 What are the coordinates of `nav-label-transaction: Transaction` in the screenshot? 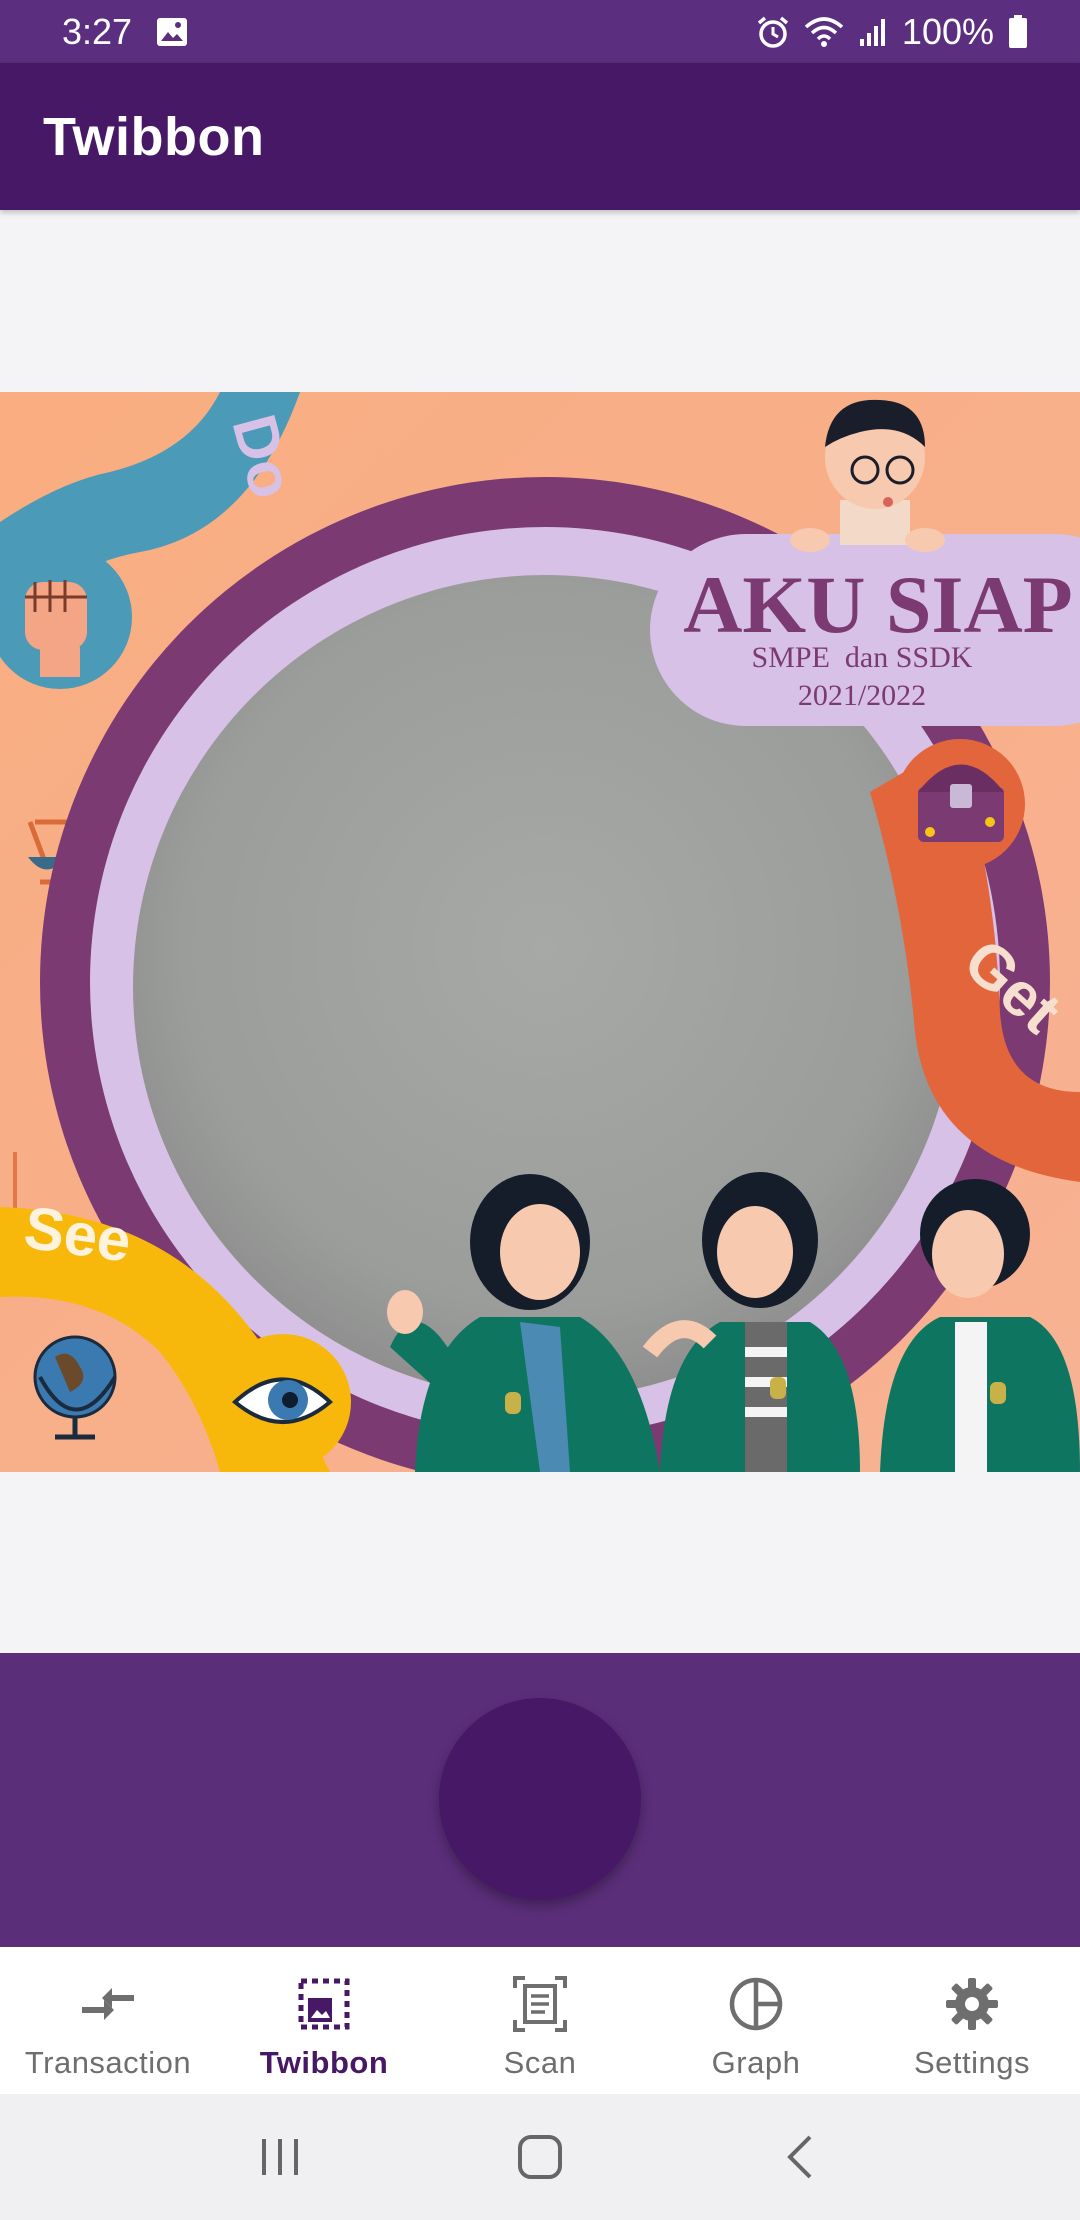 It's located at (108, 2062).